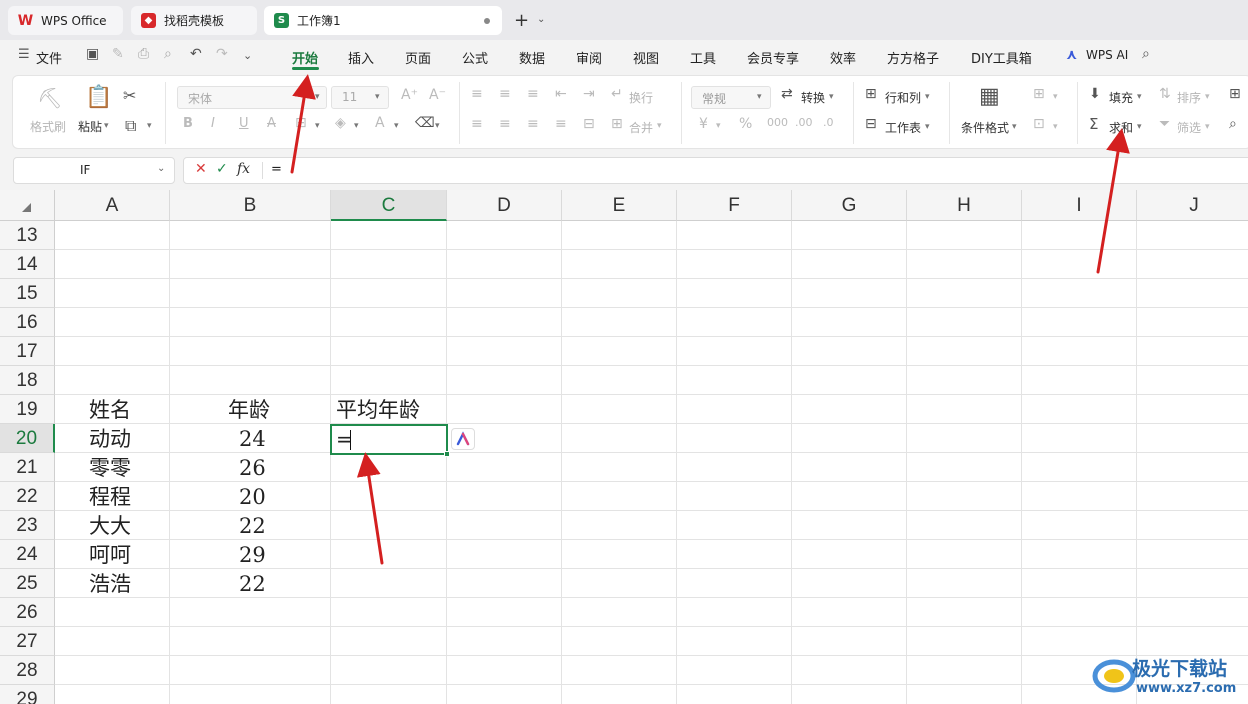 This screenshot has width=1248, height=704. I want to click on table-style-dropdown-icon: ▾, so click(1055, 127).